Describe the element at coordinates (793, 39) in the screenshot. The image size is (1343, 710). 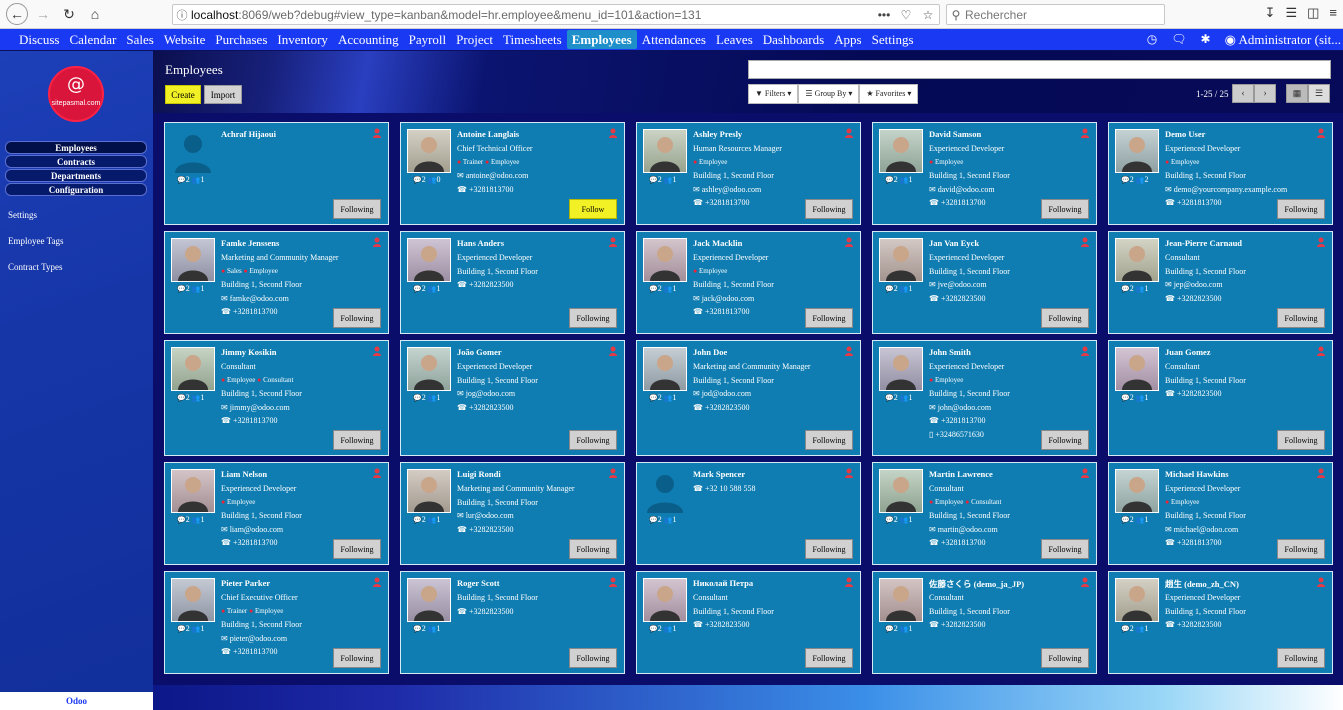
I see `menu-item-dashboards: Dashboards` at that location.